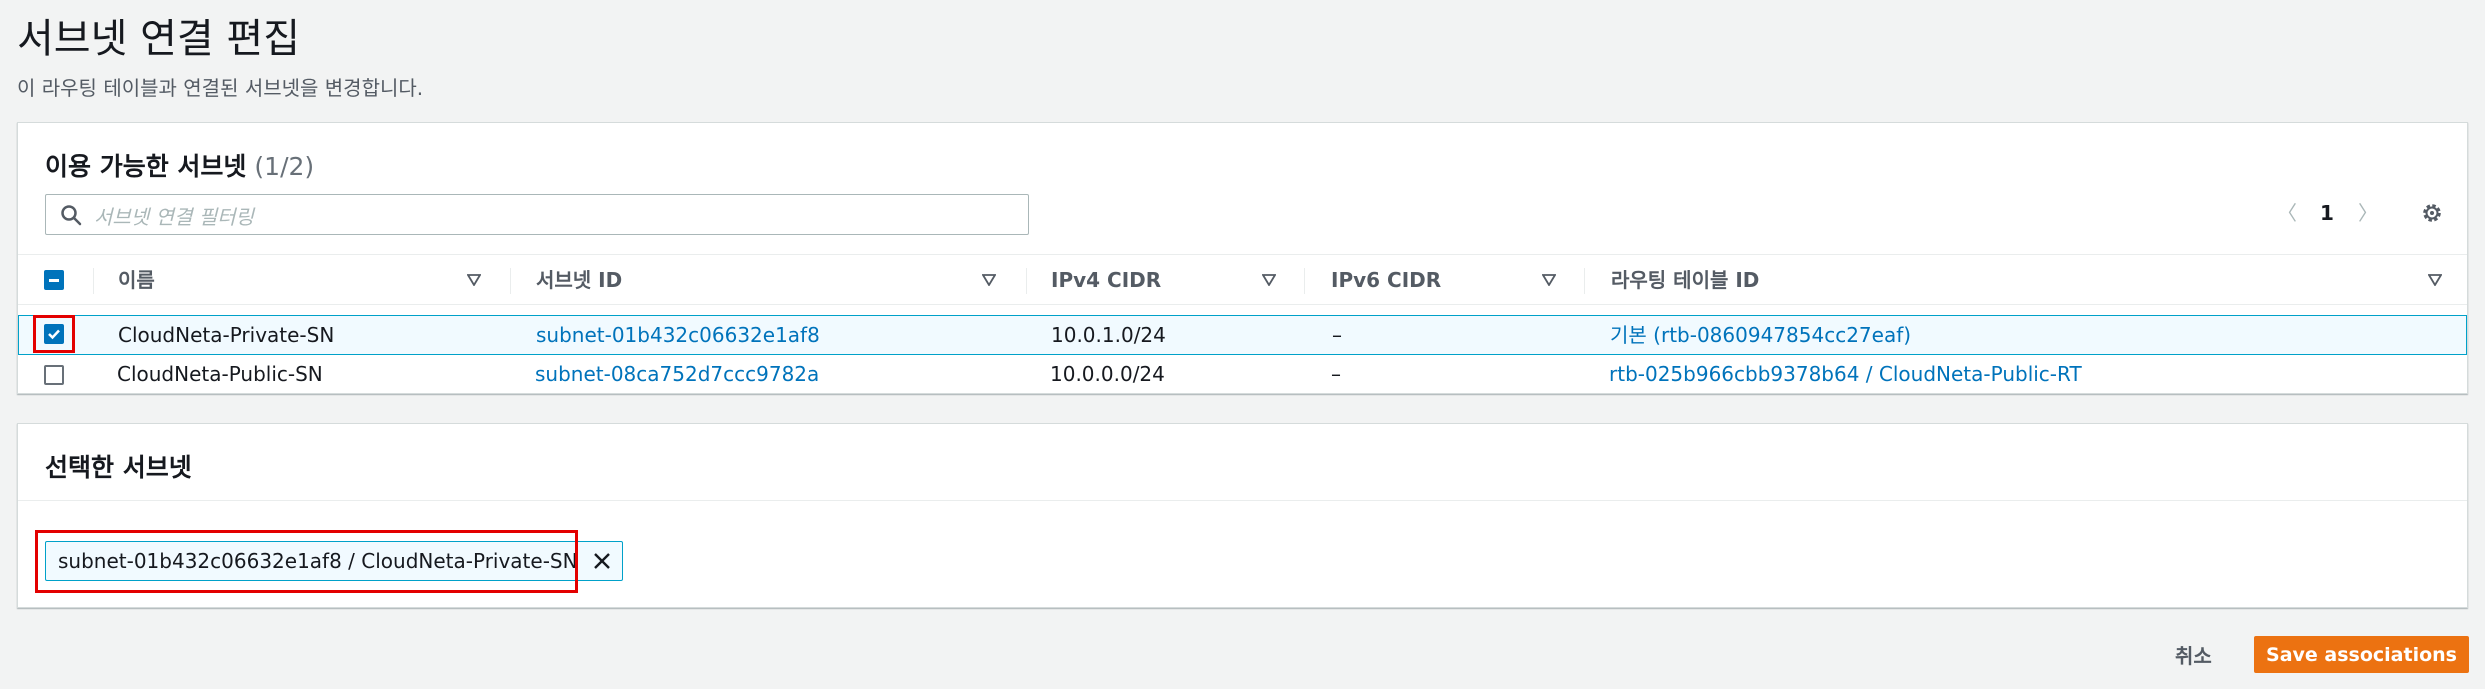 The image size is (2485, 689). I want to click on prev-page-button: 〈, so click(2287, 211).